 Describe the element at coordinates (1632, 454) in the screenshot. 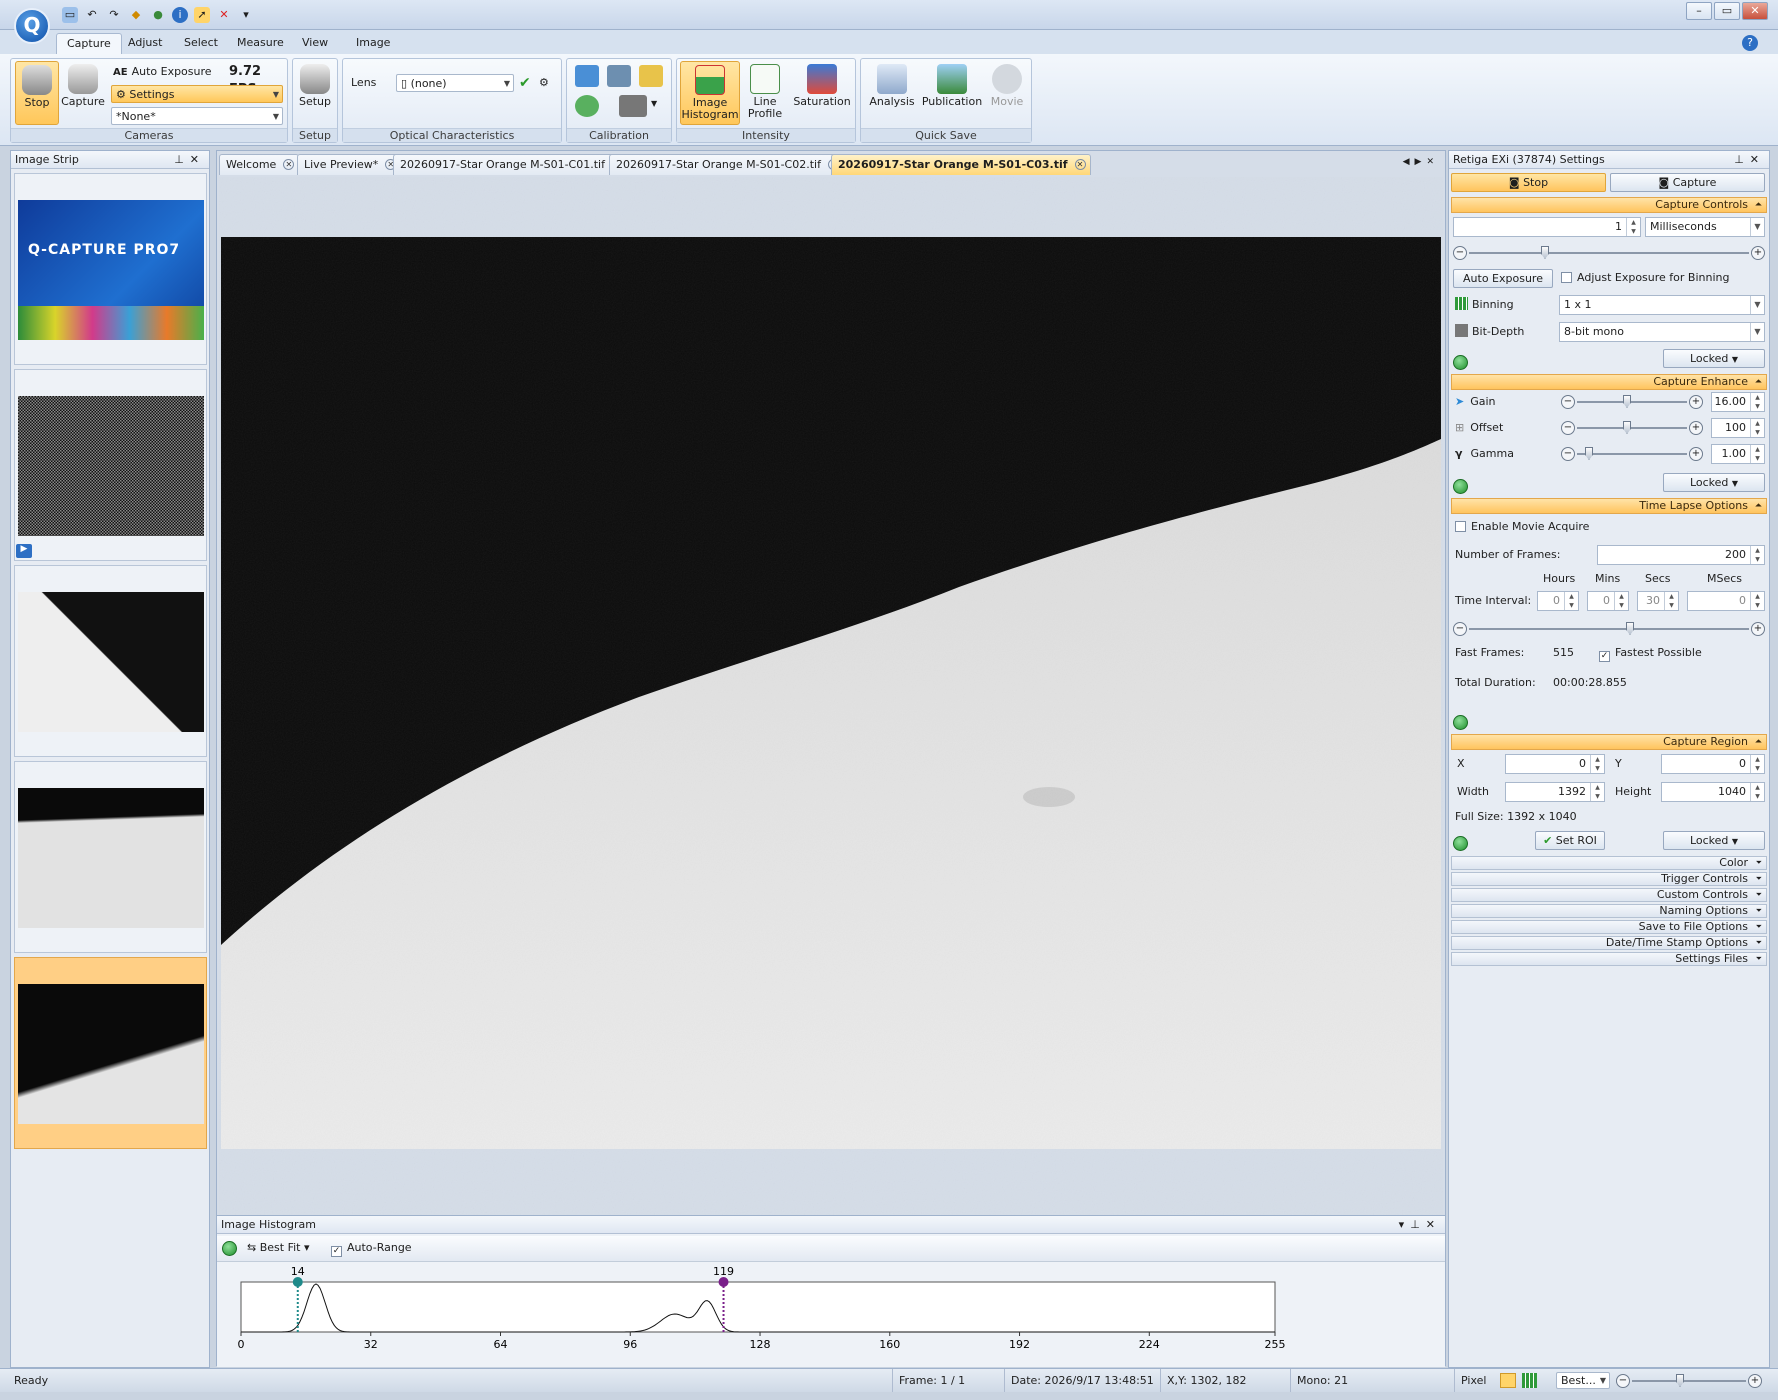

I see `gamma-slider: − +` at that location.